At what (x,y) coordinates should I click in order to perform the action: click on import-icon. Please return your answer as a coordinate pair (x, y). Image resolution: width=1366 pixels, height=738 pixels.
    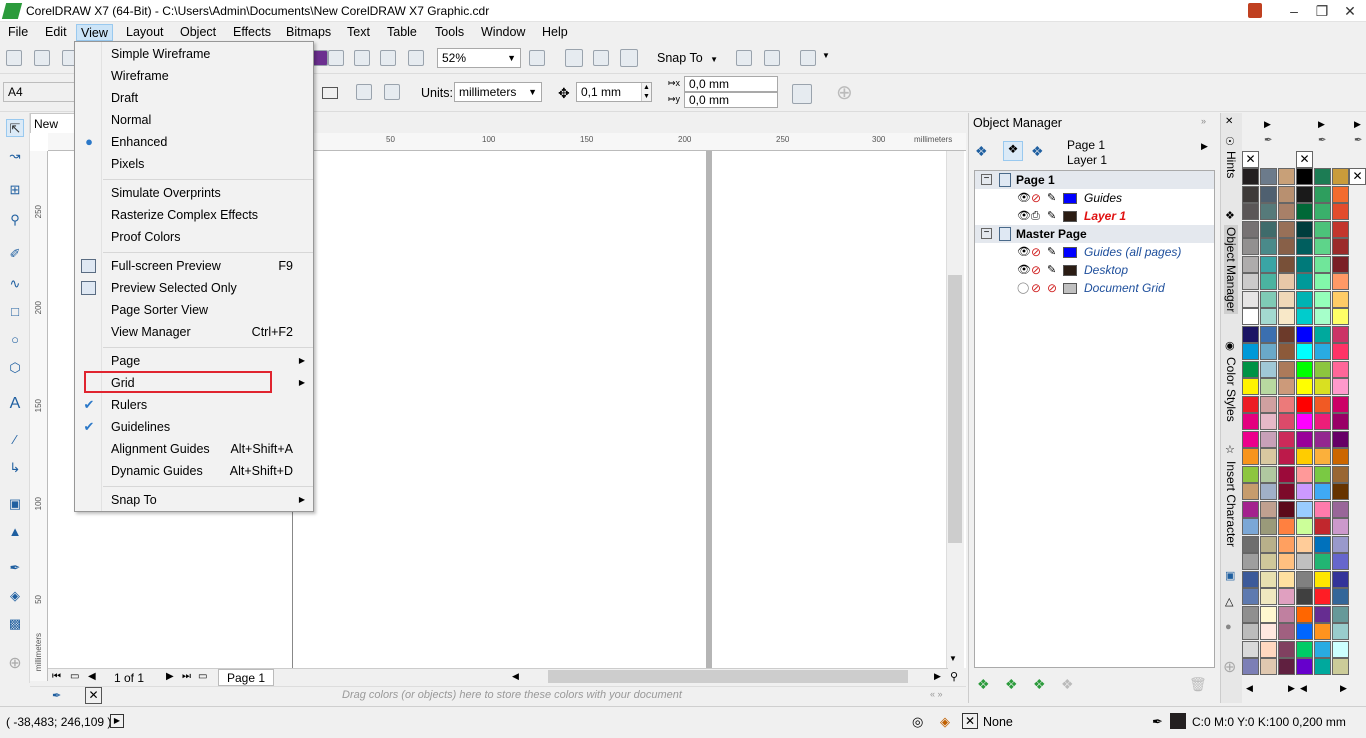
    Looking at the image, I should click on (362, 58).